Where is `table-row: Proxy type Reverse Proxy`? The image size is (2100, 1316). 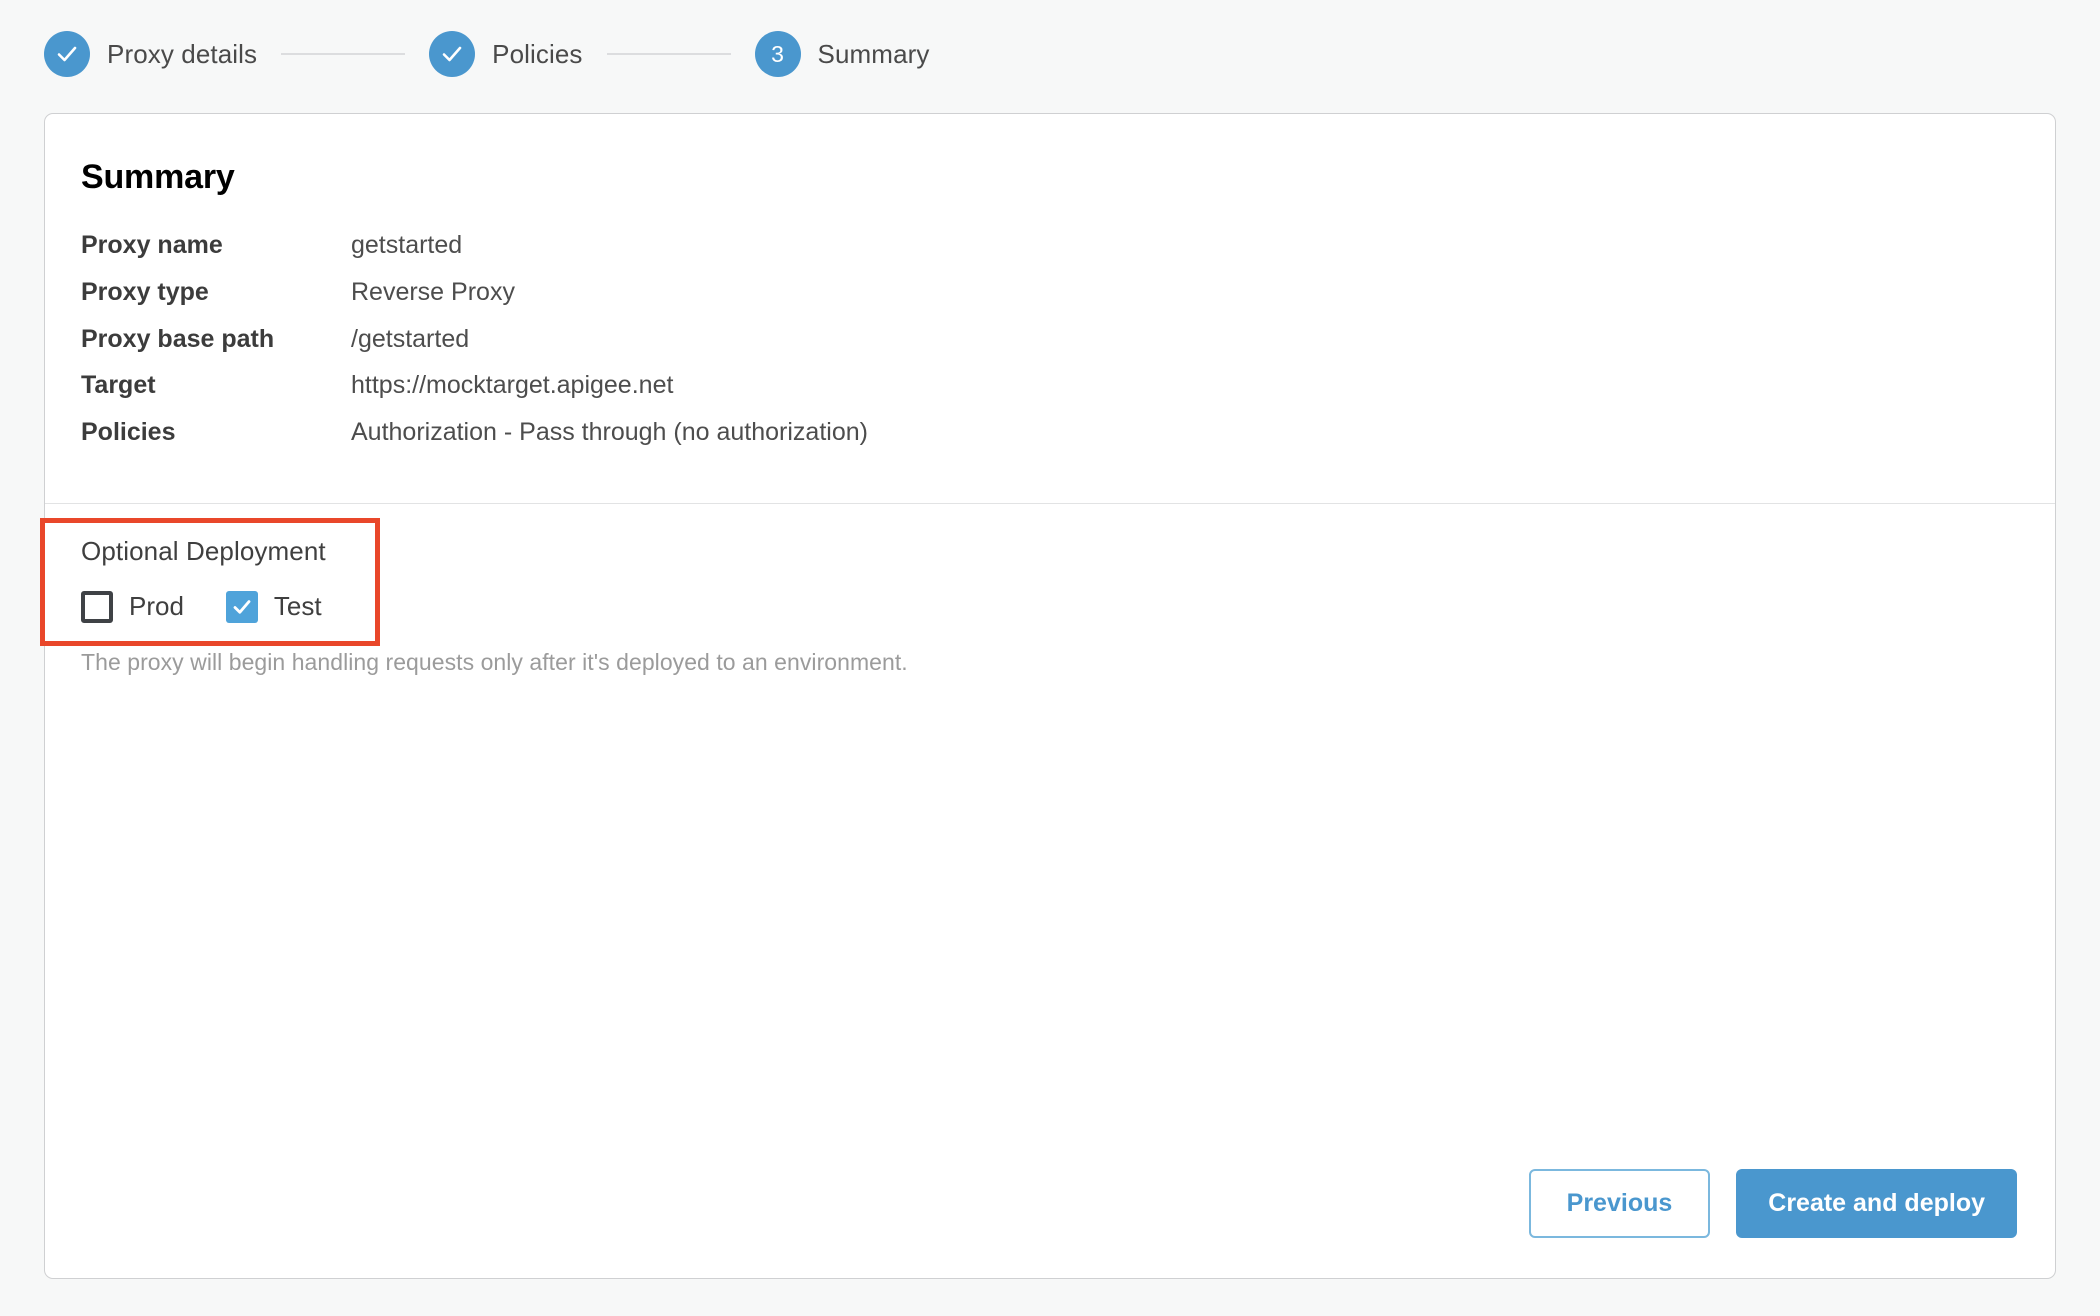 table-row: Proxy type Reverse Proxy is located at coordinates (474, 301).